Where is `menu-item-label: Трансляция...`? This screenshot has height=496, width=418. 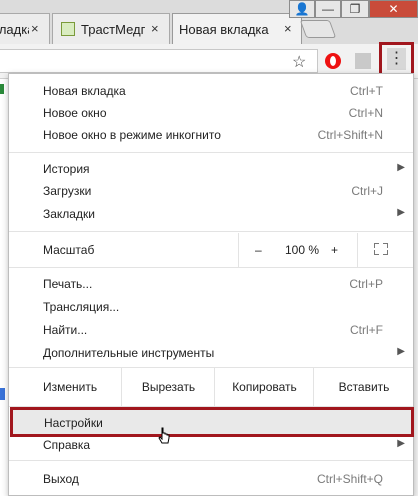
menu-item-label: Трансляция... is located at coordinates (81, 307).